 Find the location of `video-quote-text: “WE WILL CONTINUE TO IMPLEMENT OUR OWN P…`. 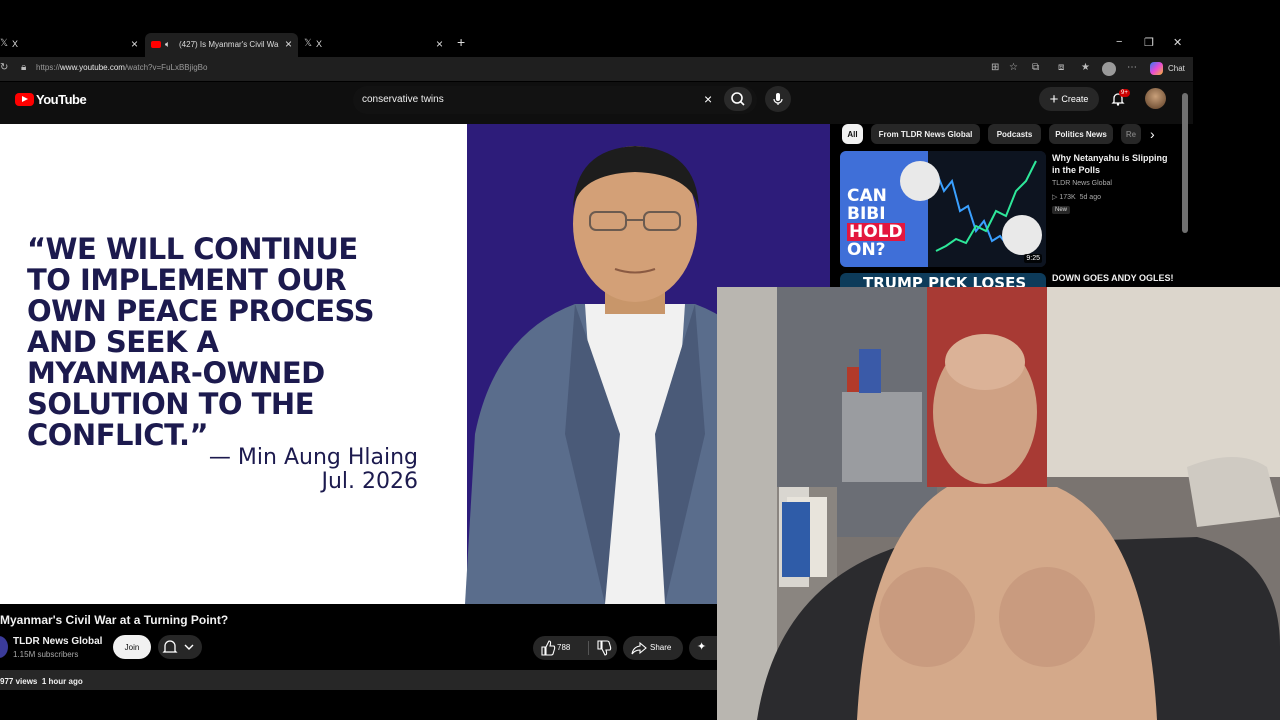

video-quote-text: “WE WILL CONTINUE TO IMPLEMENT OUR OWN P… is located at coordinates (201, 342).